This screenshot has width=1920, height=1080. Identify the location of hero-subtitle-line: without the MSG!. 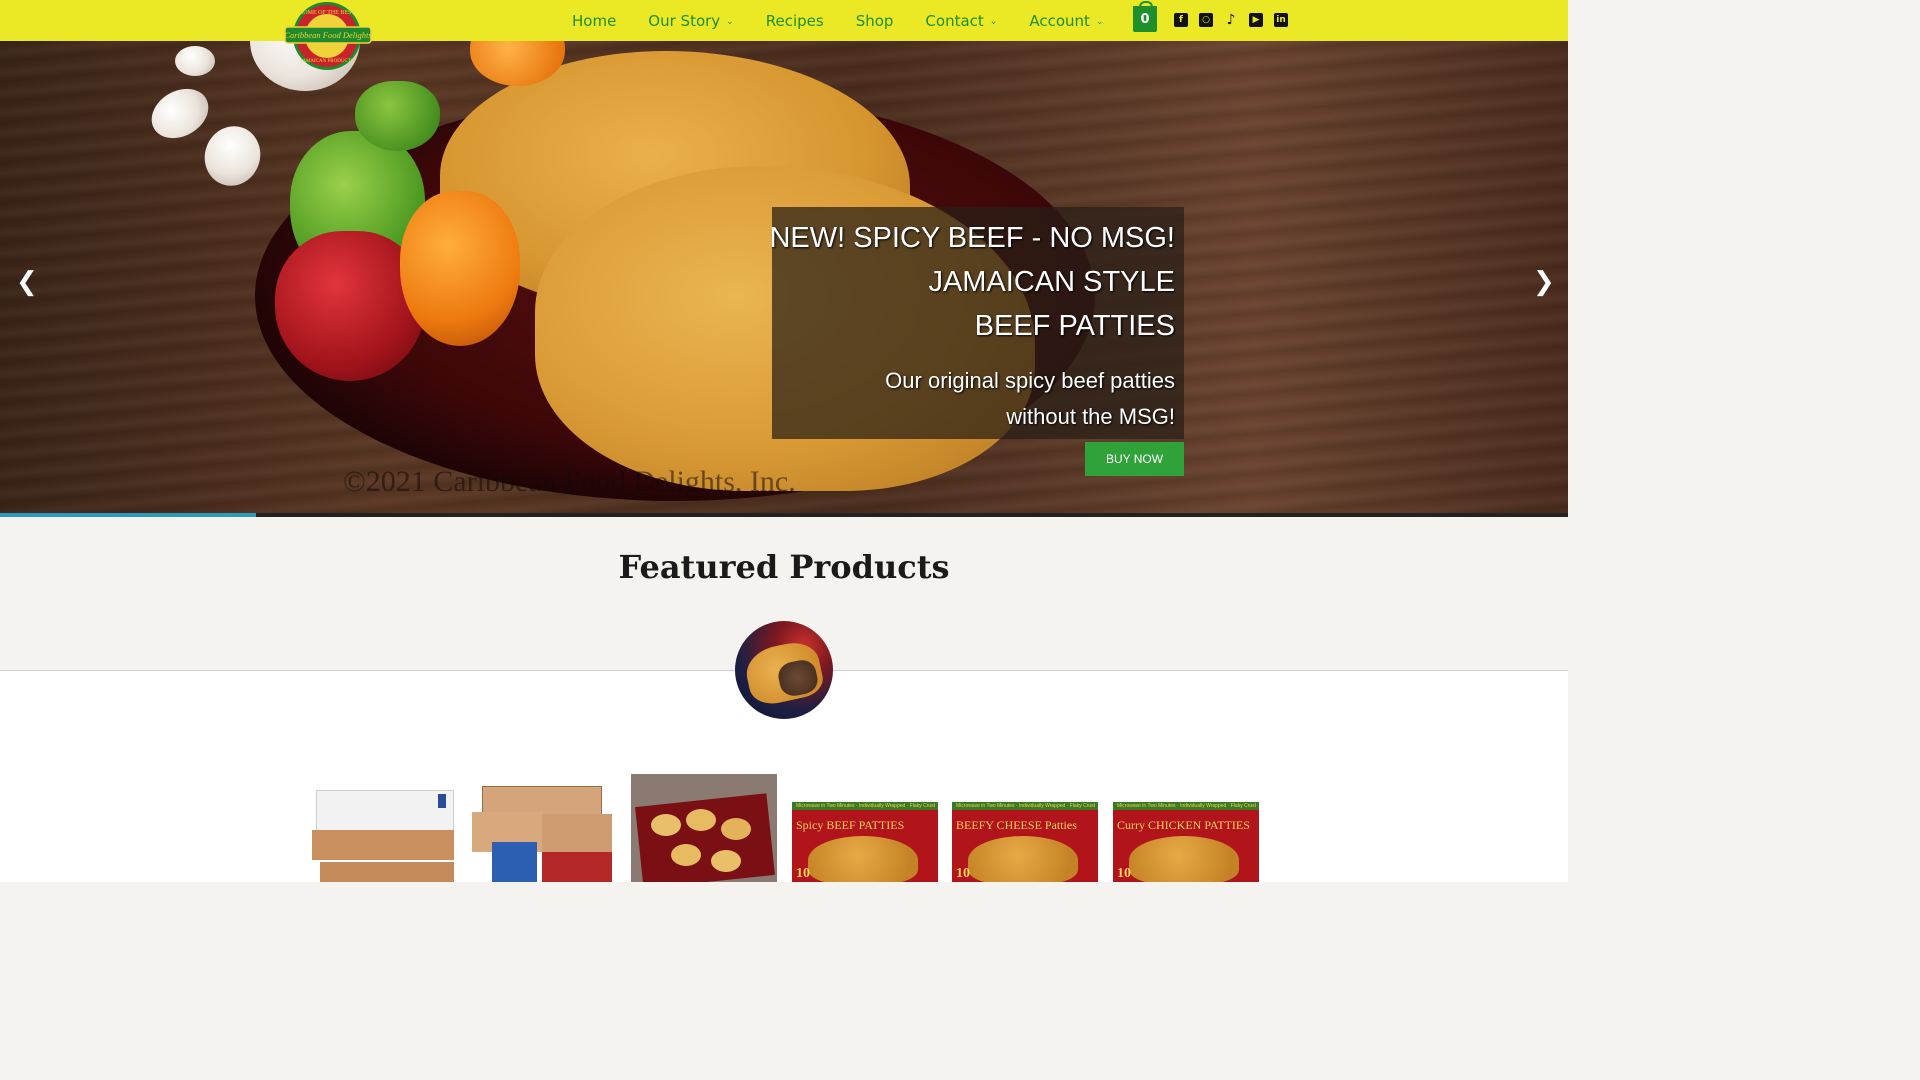
(1090, 416).